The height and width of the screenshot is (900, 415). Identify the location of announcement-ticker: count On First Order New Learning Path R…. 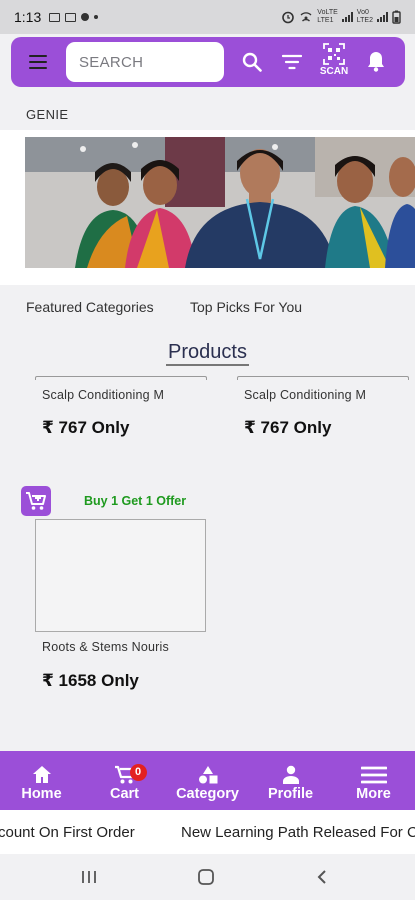
(207, 832).